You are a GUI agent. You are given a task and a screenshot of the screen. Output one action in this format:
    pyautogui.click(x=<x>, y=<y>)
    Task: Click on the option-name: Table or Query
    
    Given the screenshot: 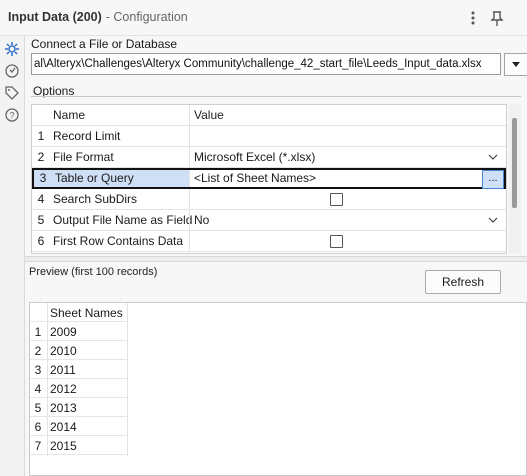 What is the action you would take?
    pyautogui.click(x=94, y=178)
    